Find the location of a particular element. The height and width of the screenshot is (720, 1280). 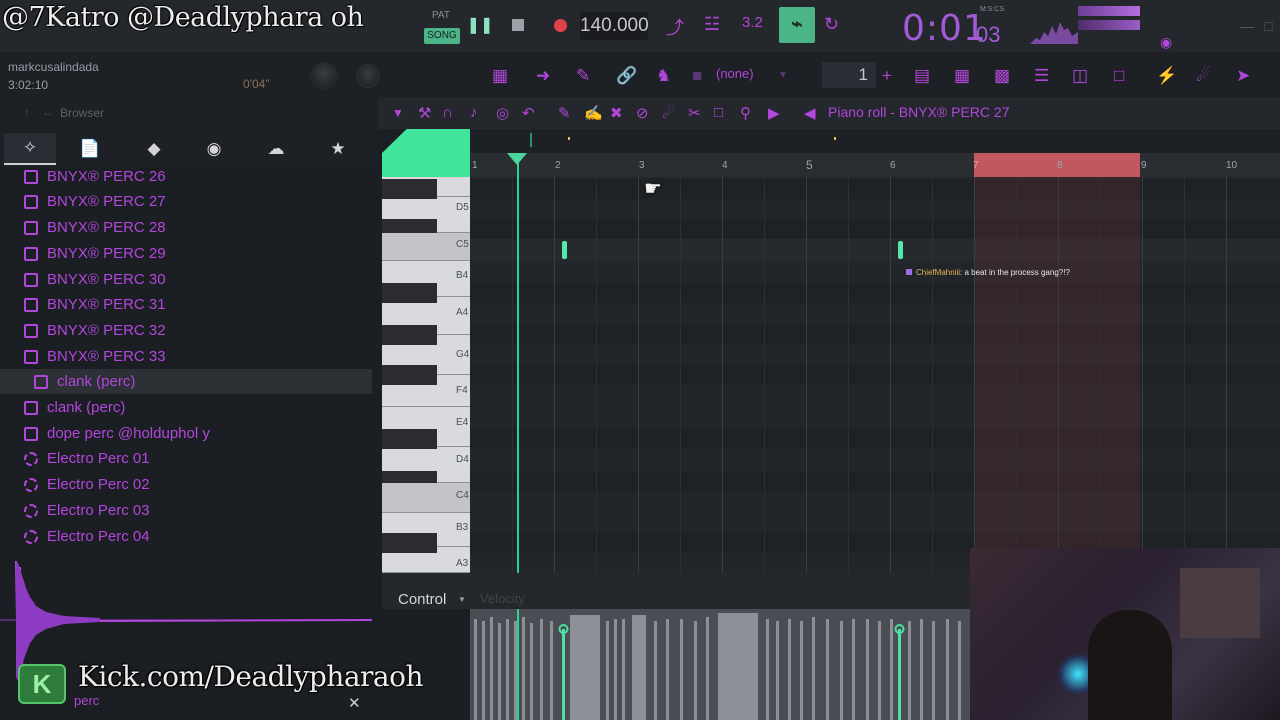

channel-rack-icon: ▩ is located at coordinates (1002, 76).